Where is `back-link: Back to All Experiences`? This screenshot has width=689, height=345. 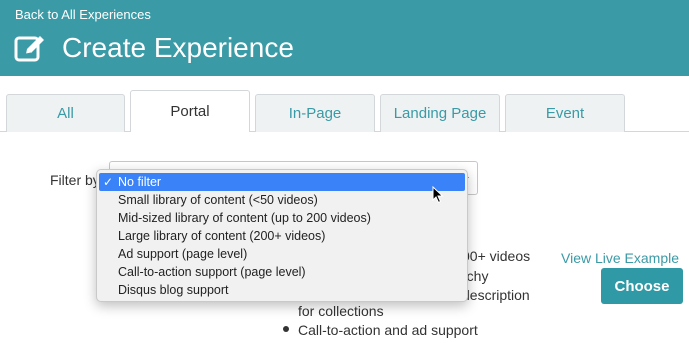
back-link: Back to All Experiences is located at coordinates (83, 14).